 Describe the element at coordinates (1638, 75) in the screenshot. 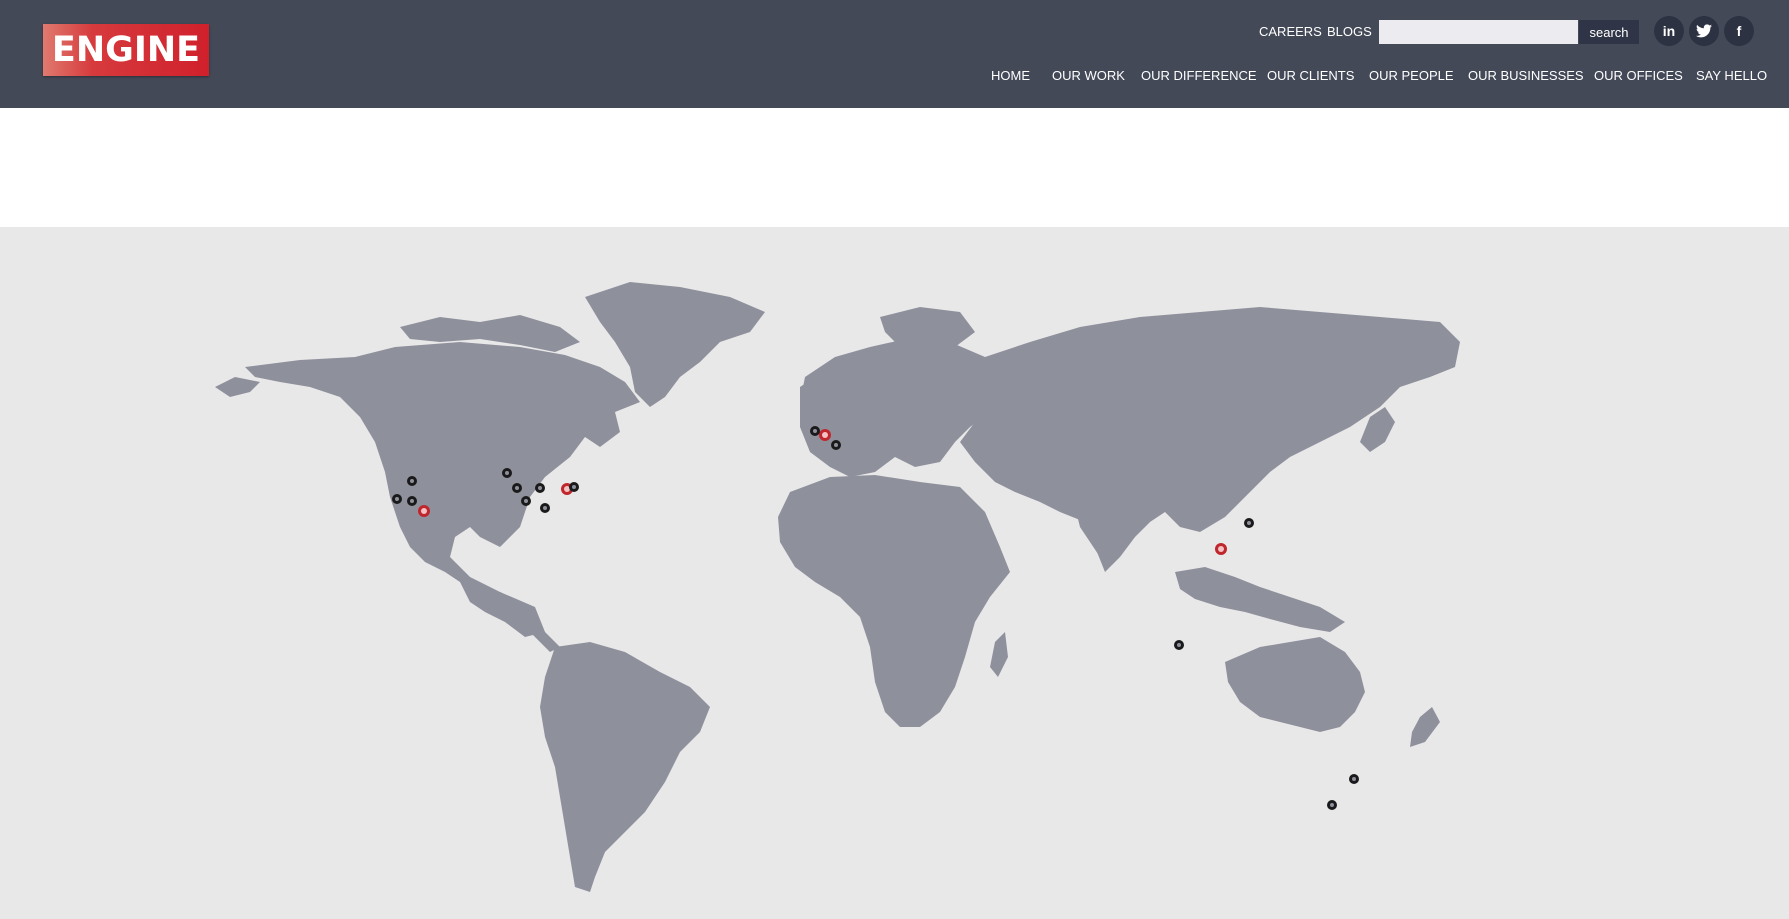

I see `nav-our-offices: OUR OFFICES` at that location.